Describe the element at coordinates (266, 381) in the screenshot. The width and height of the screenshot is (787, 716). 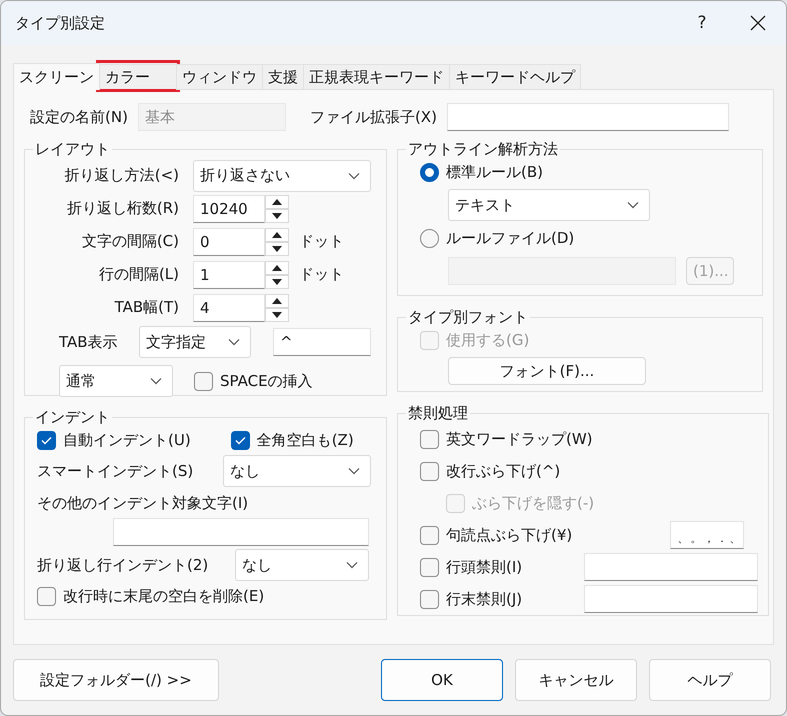
I see `checkbox-label: SPACEの挿入` at that location.